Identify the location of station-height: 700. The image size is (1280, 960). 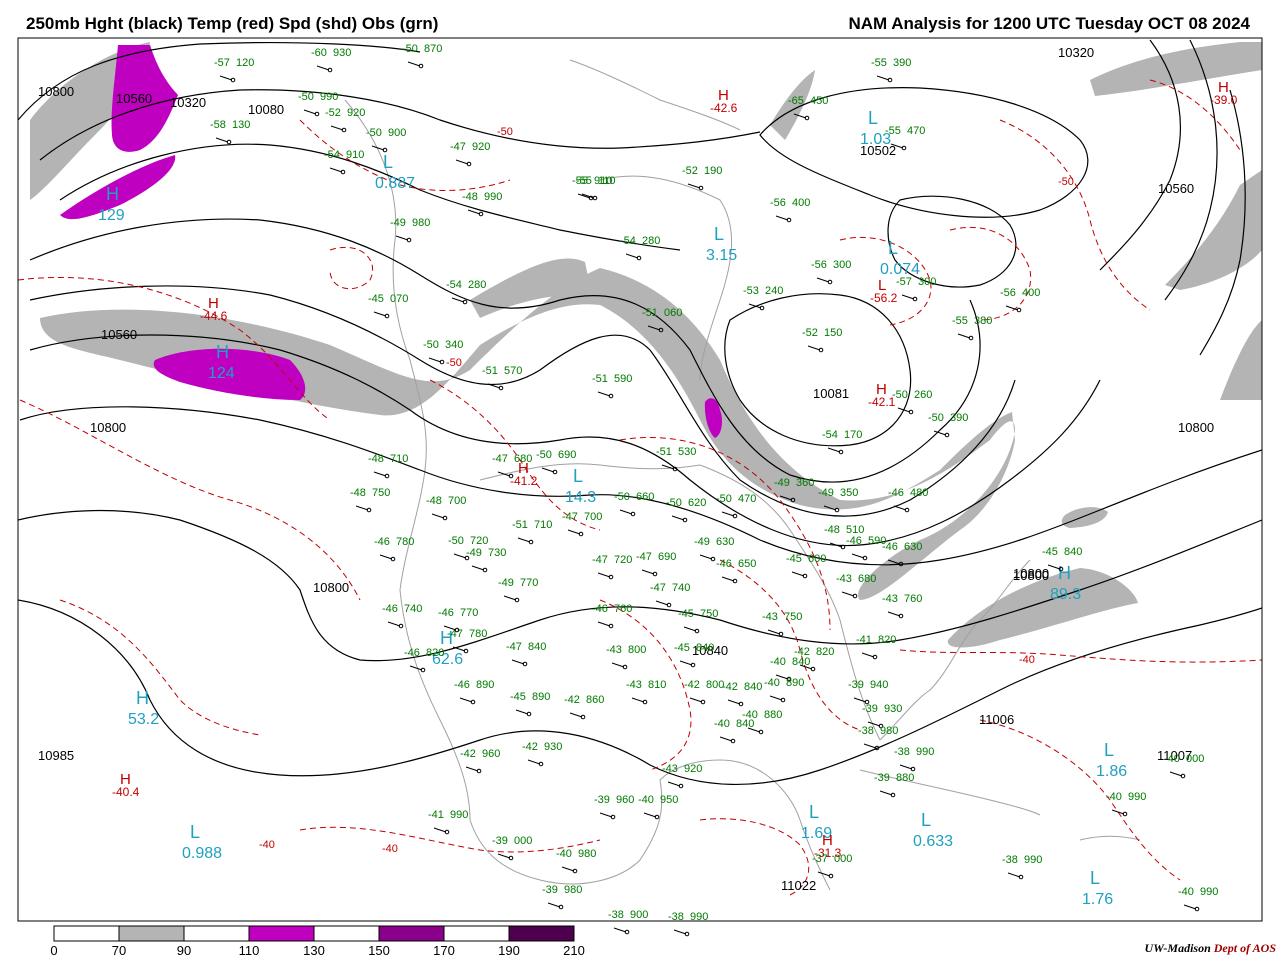
(457, 501).